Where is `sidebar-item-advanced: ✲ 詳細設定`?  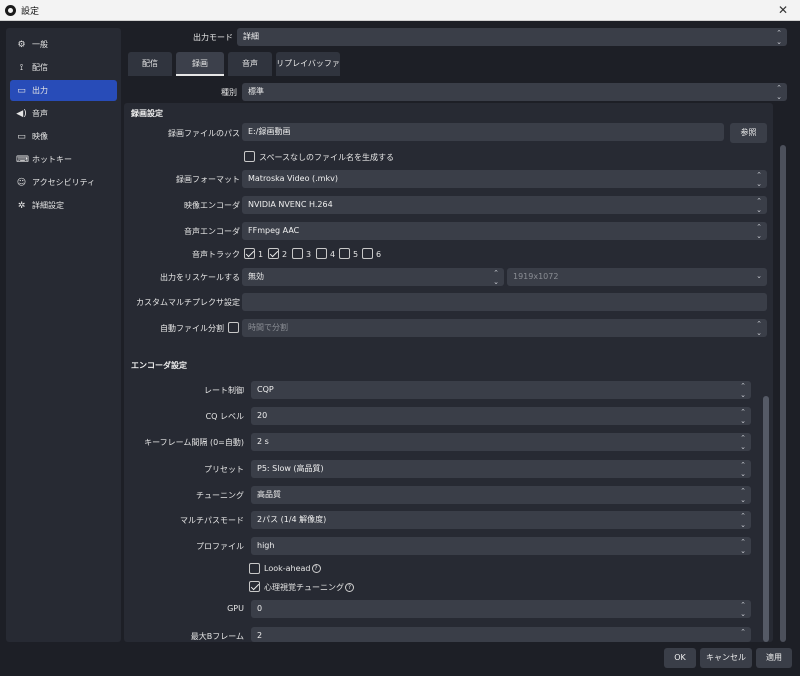 sidebar-item-advanced: ✲ 詳細設定 is located at coordinates (63, 205).